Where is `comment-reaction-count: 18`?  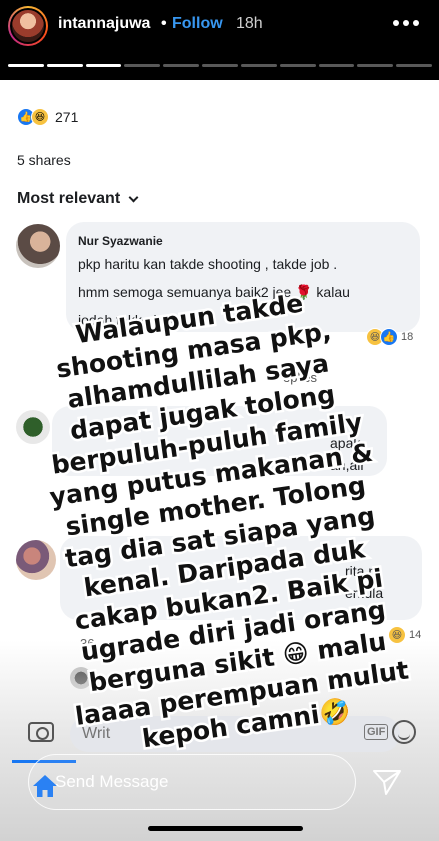 comment-reaction-count: 18 is located at coordinates (407, 337).